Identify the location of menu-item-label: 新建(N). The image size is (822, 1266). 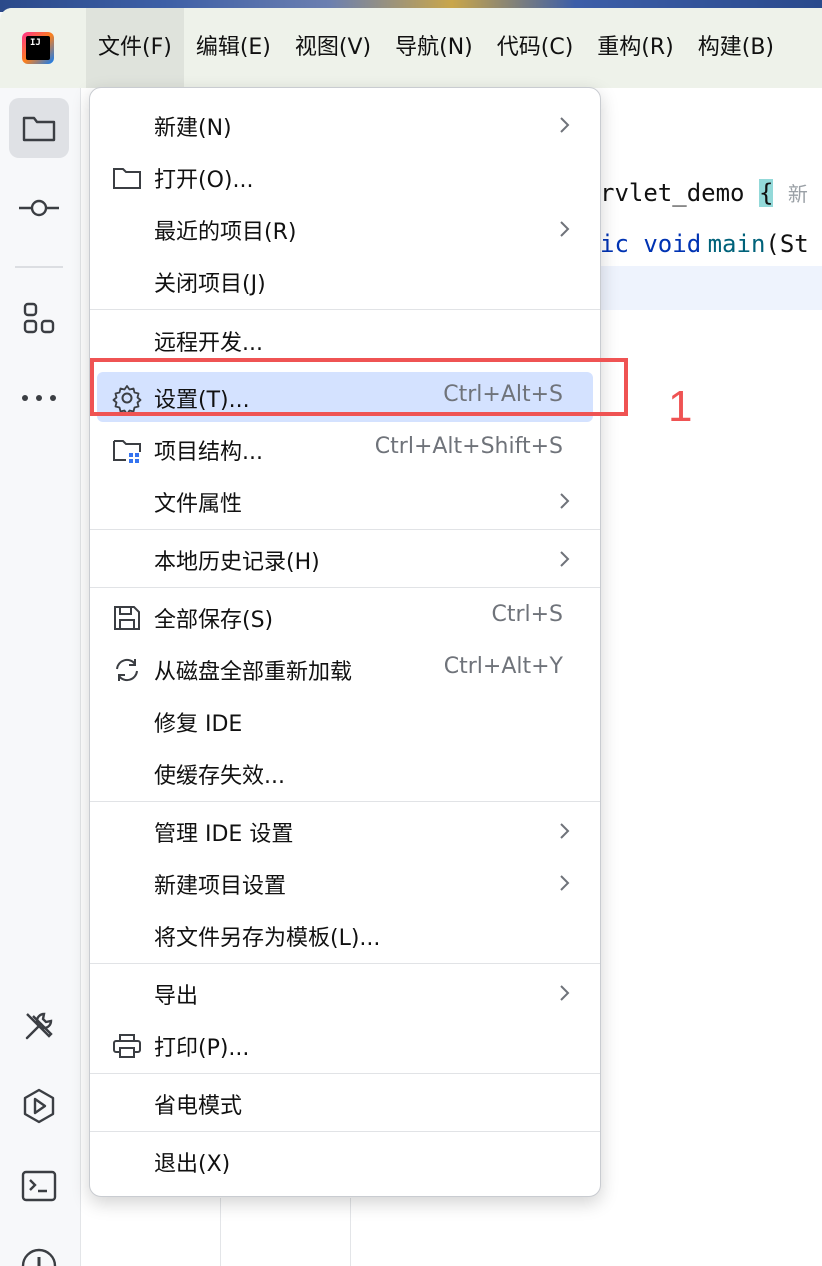
(193, 128).